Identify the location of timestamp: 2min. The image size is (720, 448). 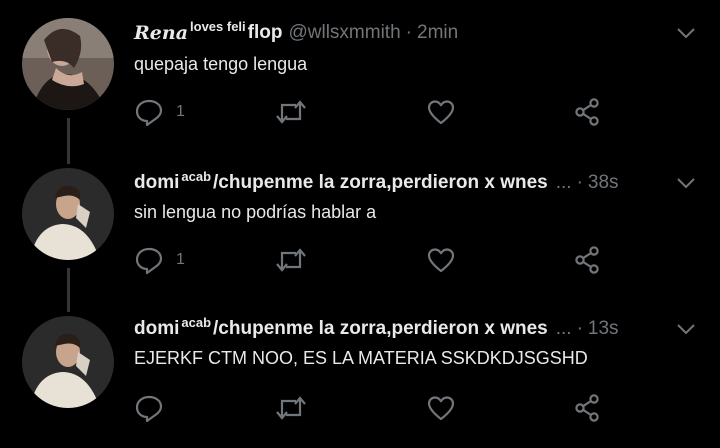
(437, 33).